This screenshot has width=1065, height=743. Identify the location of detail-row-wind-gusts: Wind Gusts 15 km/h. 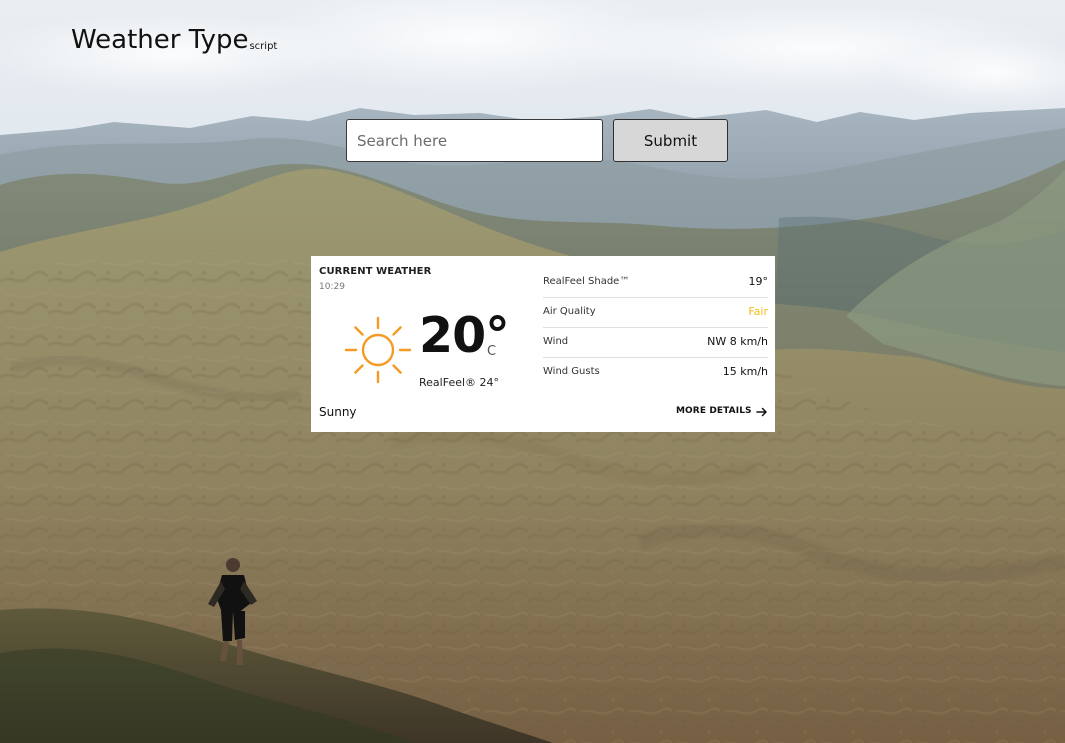
(655, 373).